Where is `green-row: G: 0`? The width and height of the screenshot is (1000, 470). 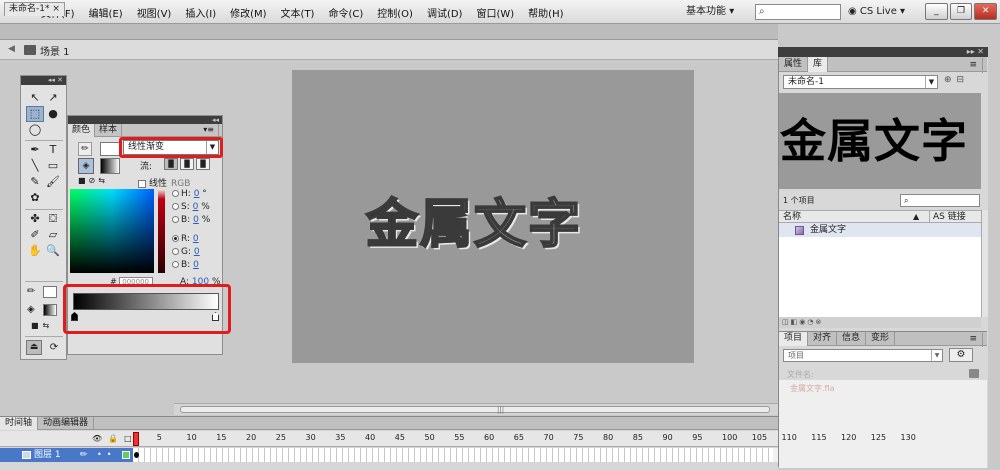
green-row: G: 0 is located at coordinates (197, 252).